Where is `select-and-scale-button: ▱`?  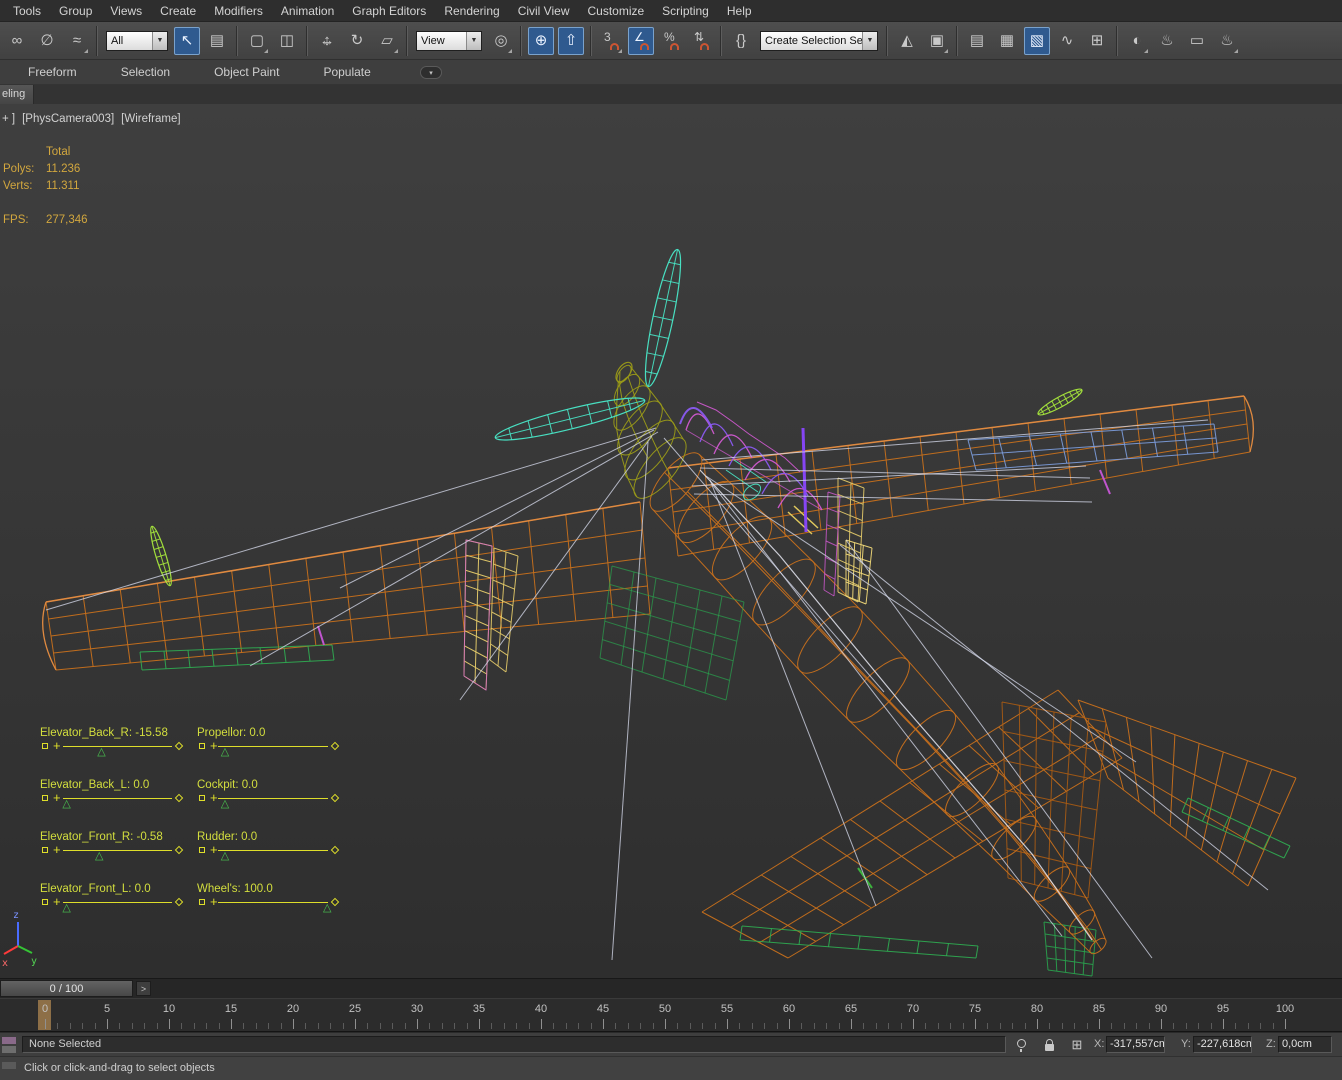 select-and-scale-button: ▱ is located at coordinates (387, 41).